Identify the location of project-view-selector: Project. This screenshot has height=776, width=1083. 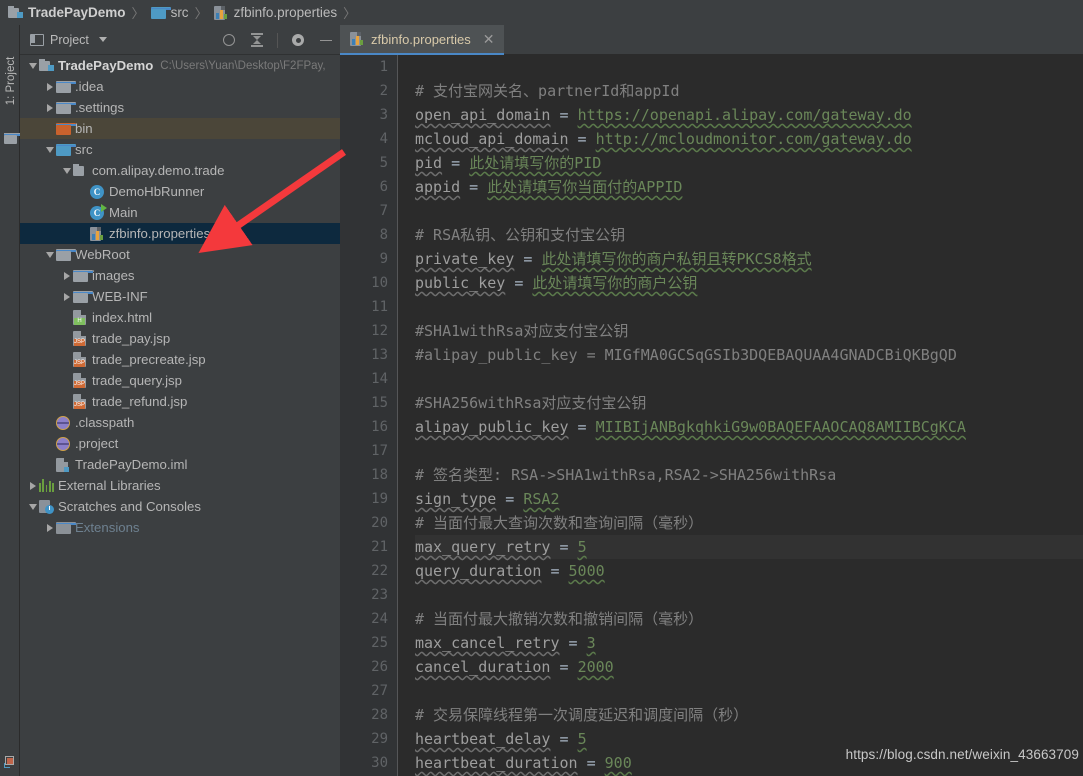
(63, 40).